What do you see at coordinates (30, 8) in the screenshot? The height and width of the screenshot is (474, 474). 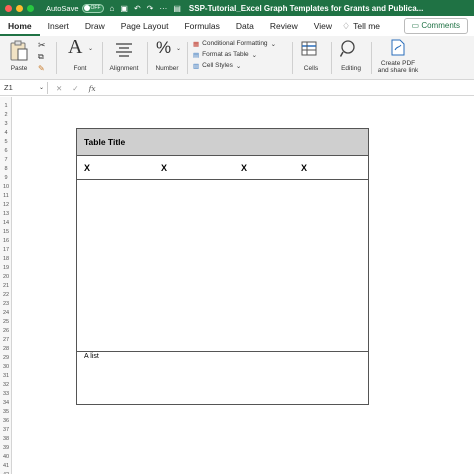 I see `zoom-window-button` at bounding box center [30, 8].